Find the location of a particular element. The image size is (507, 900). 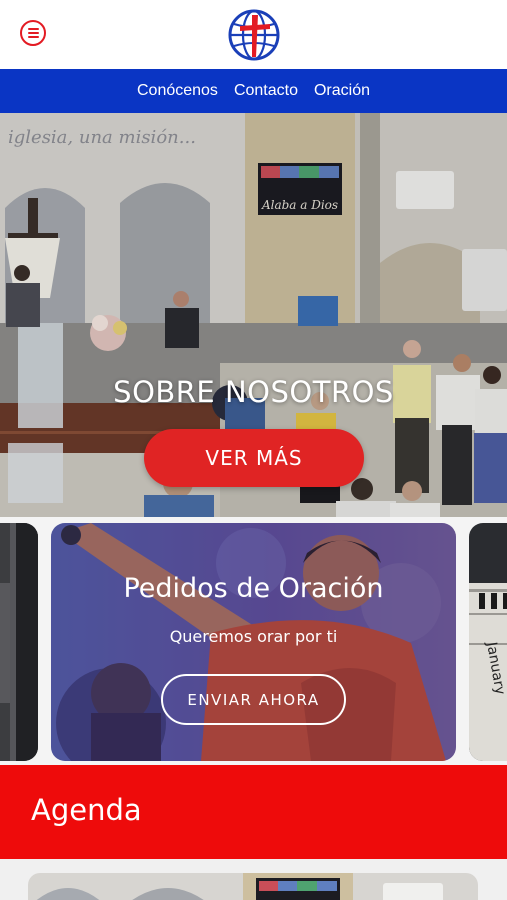

agenda-event-card is located at coordinates (253, 886).